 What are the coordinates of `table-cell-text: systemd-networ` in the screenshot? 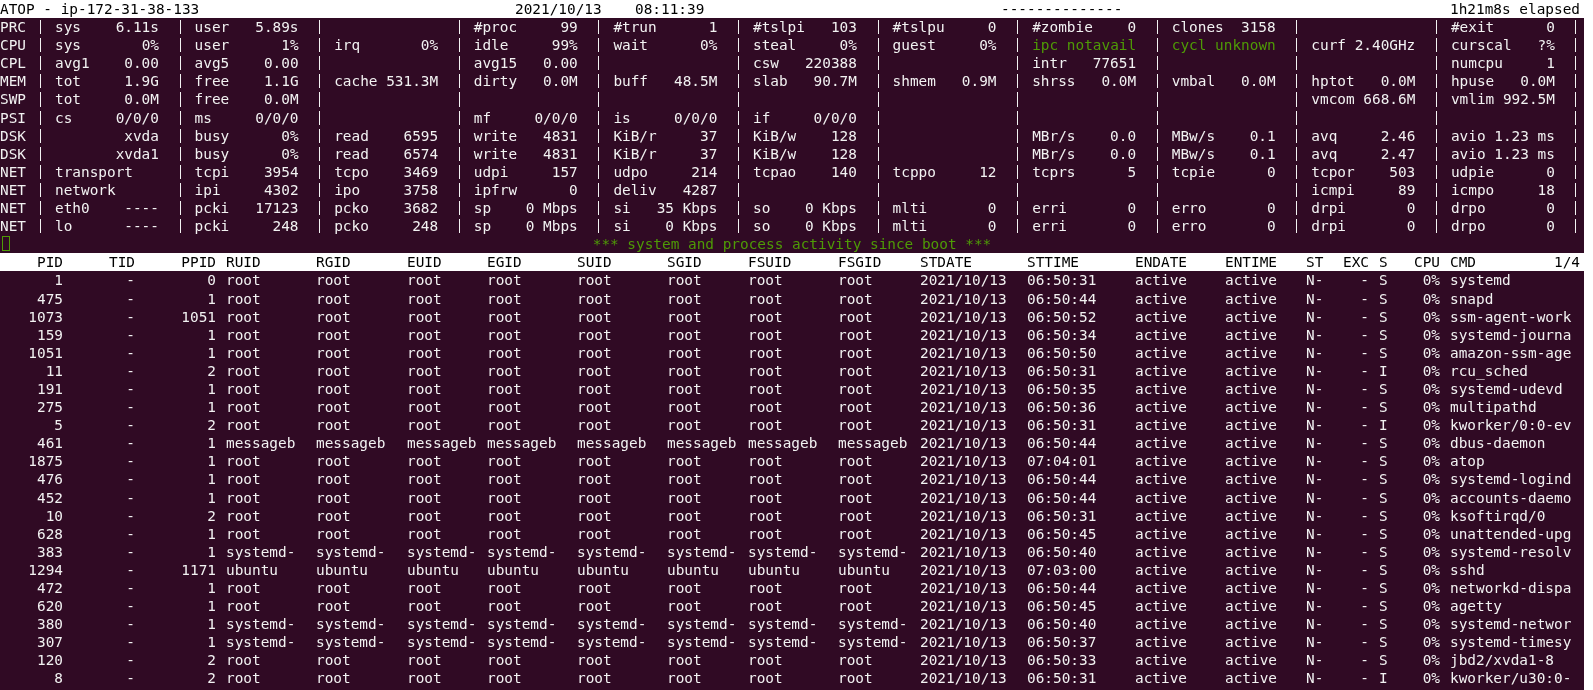 It's located at (1511, 624).